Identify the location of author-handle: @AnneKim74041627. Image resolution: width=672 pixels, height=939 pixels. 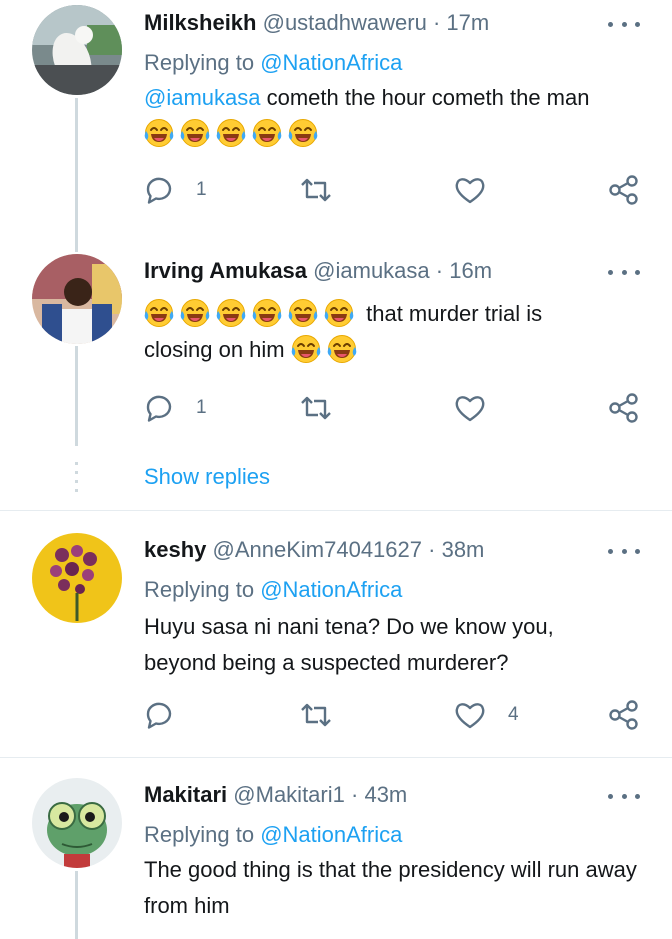
(317, 549).